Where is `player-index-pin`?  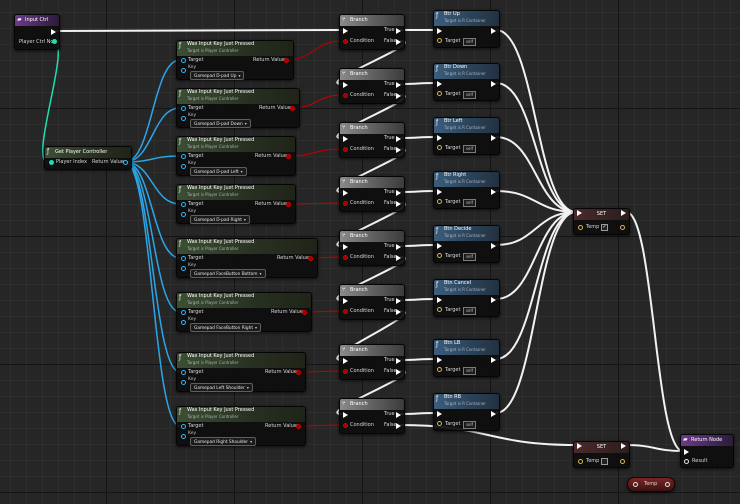
player-index-pin is located at coordinates (51, 162).